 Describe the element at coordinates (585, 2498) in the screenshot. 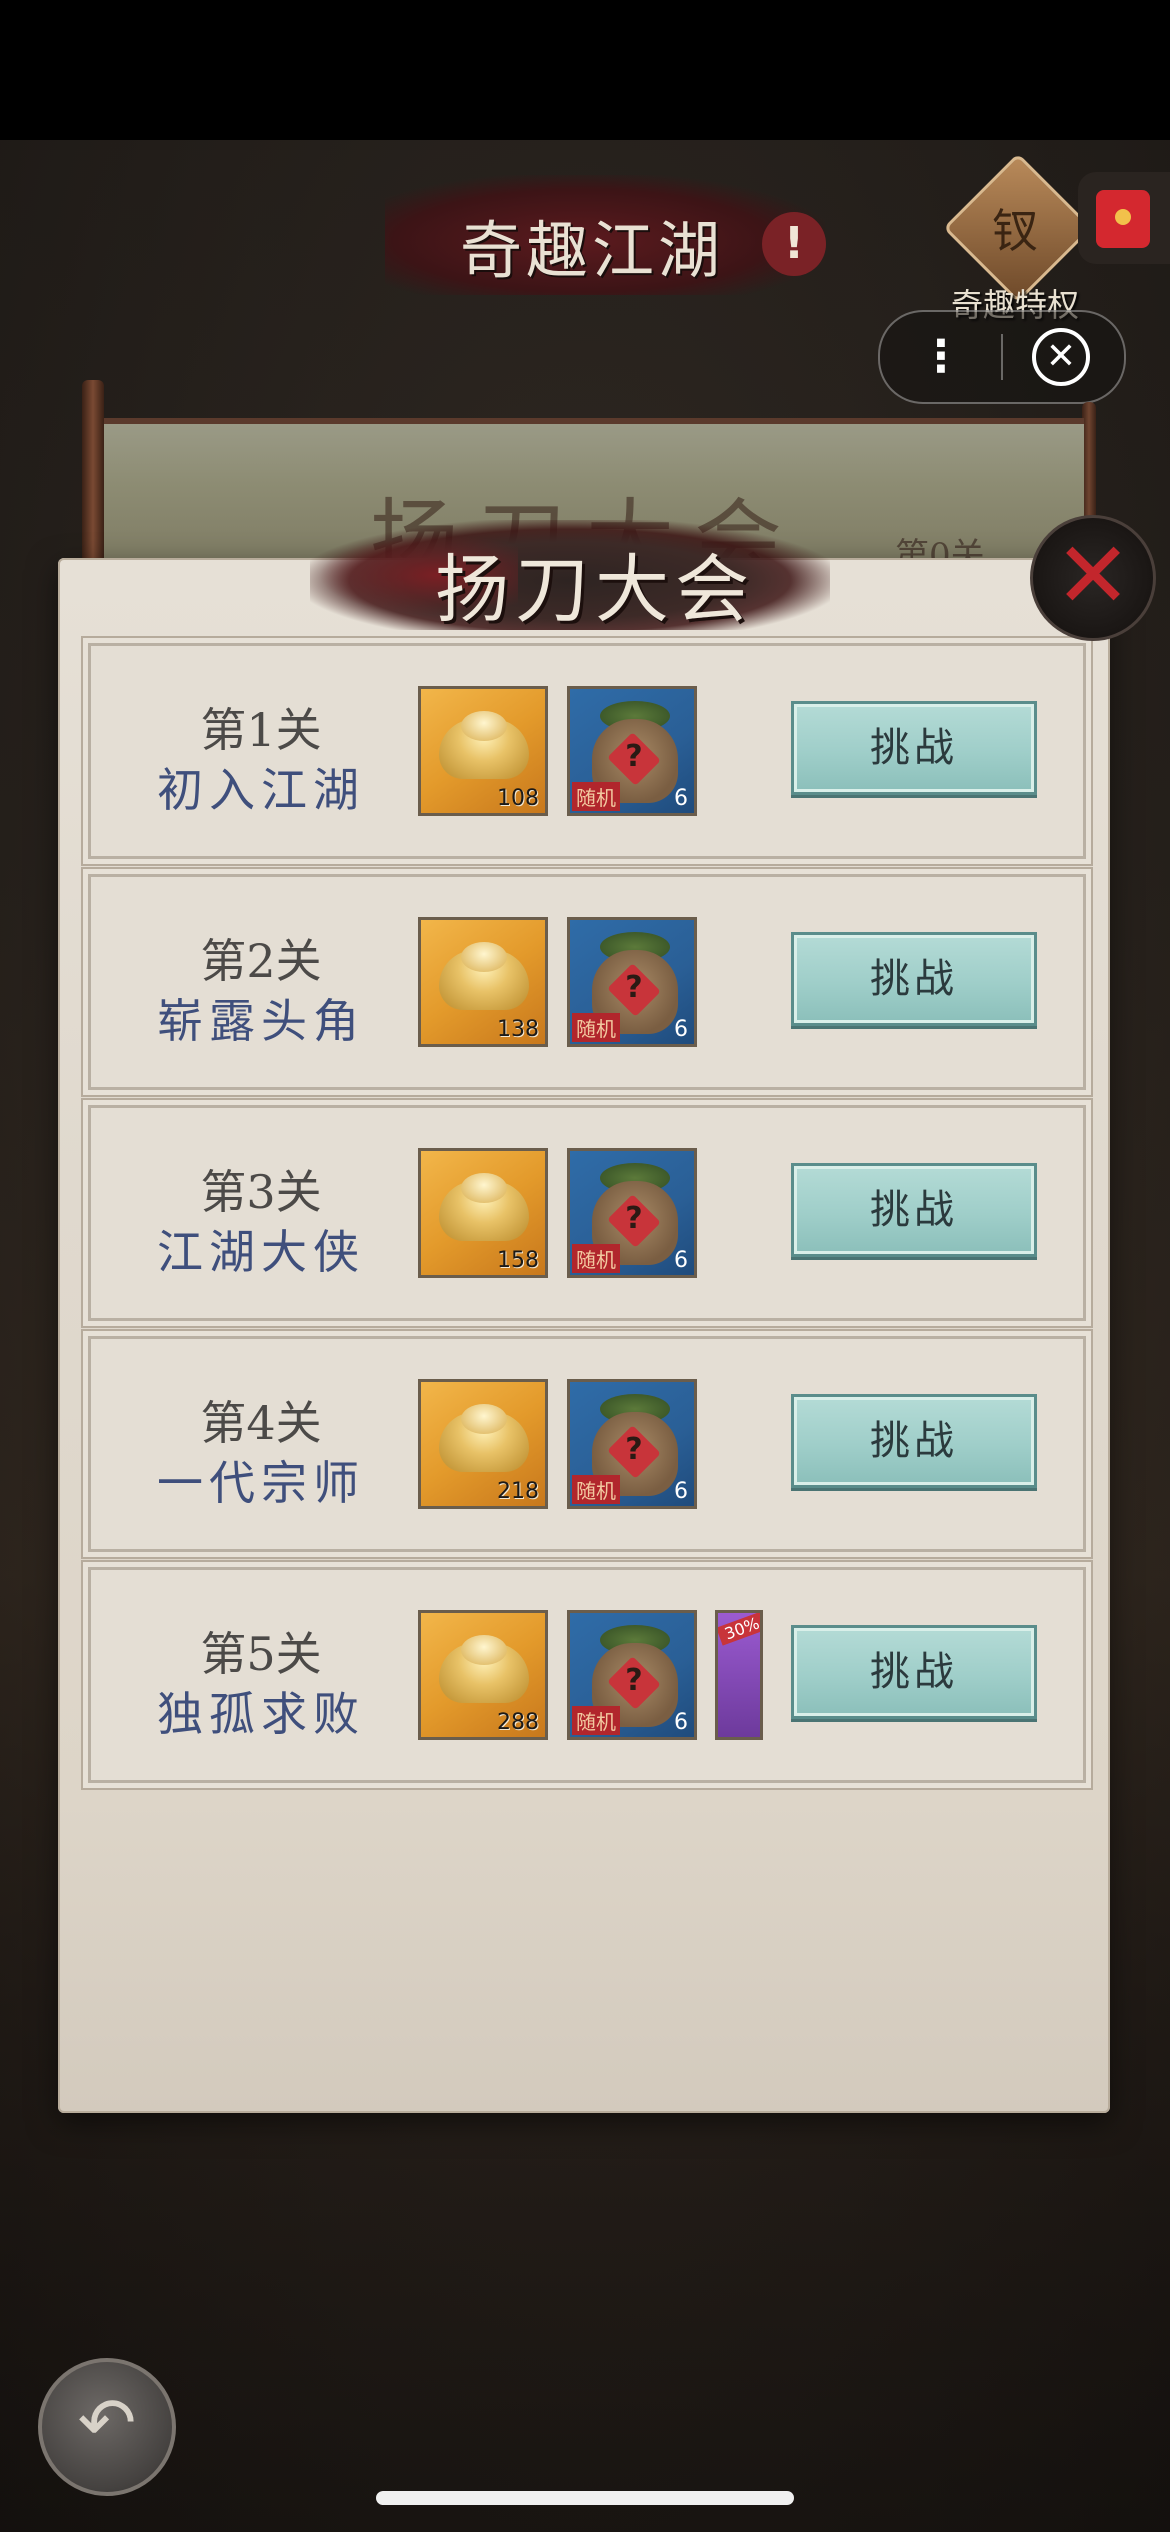

I see `home-indicator` at that location.